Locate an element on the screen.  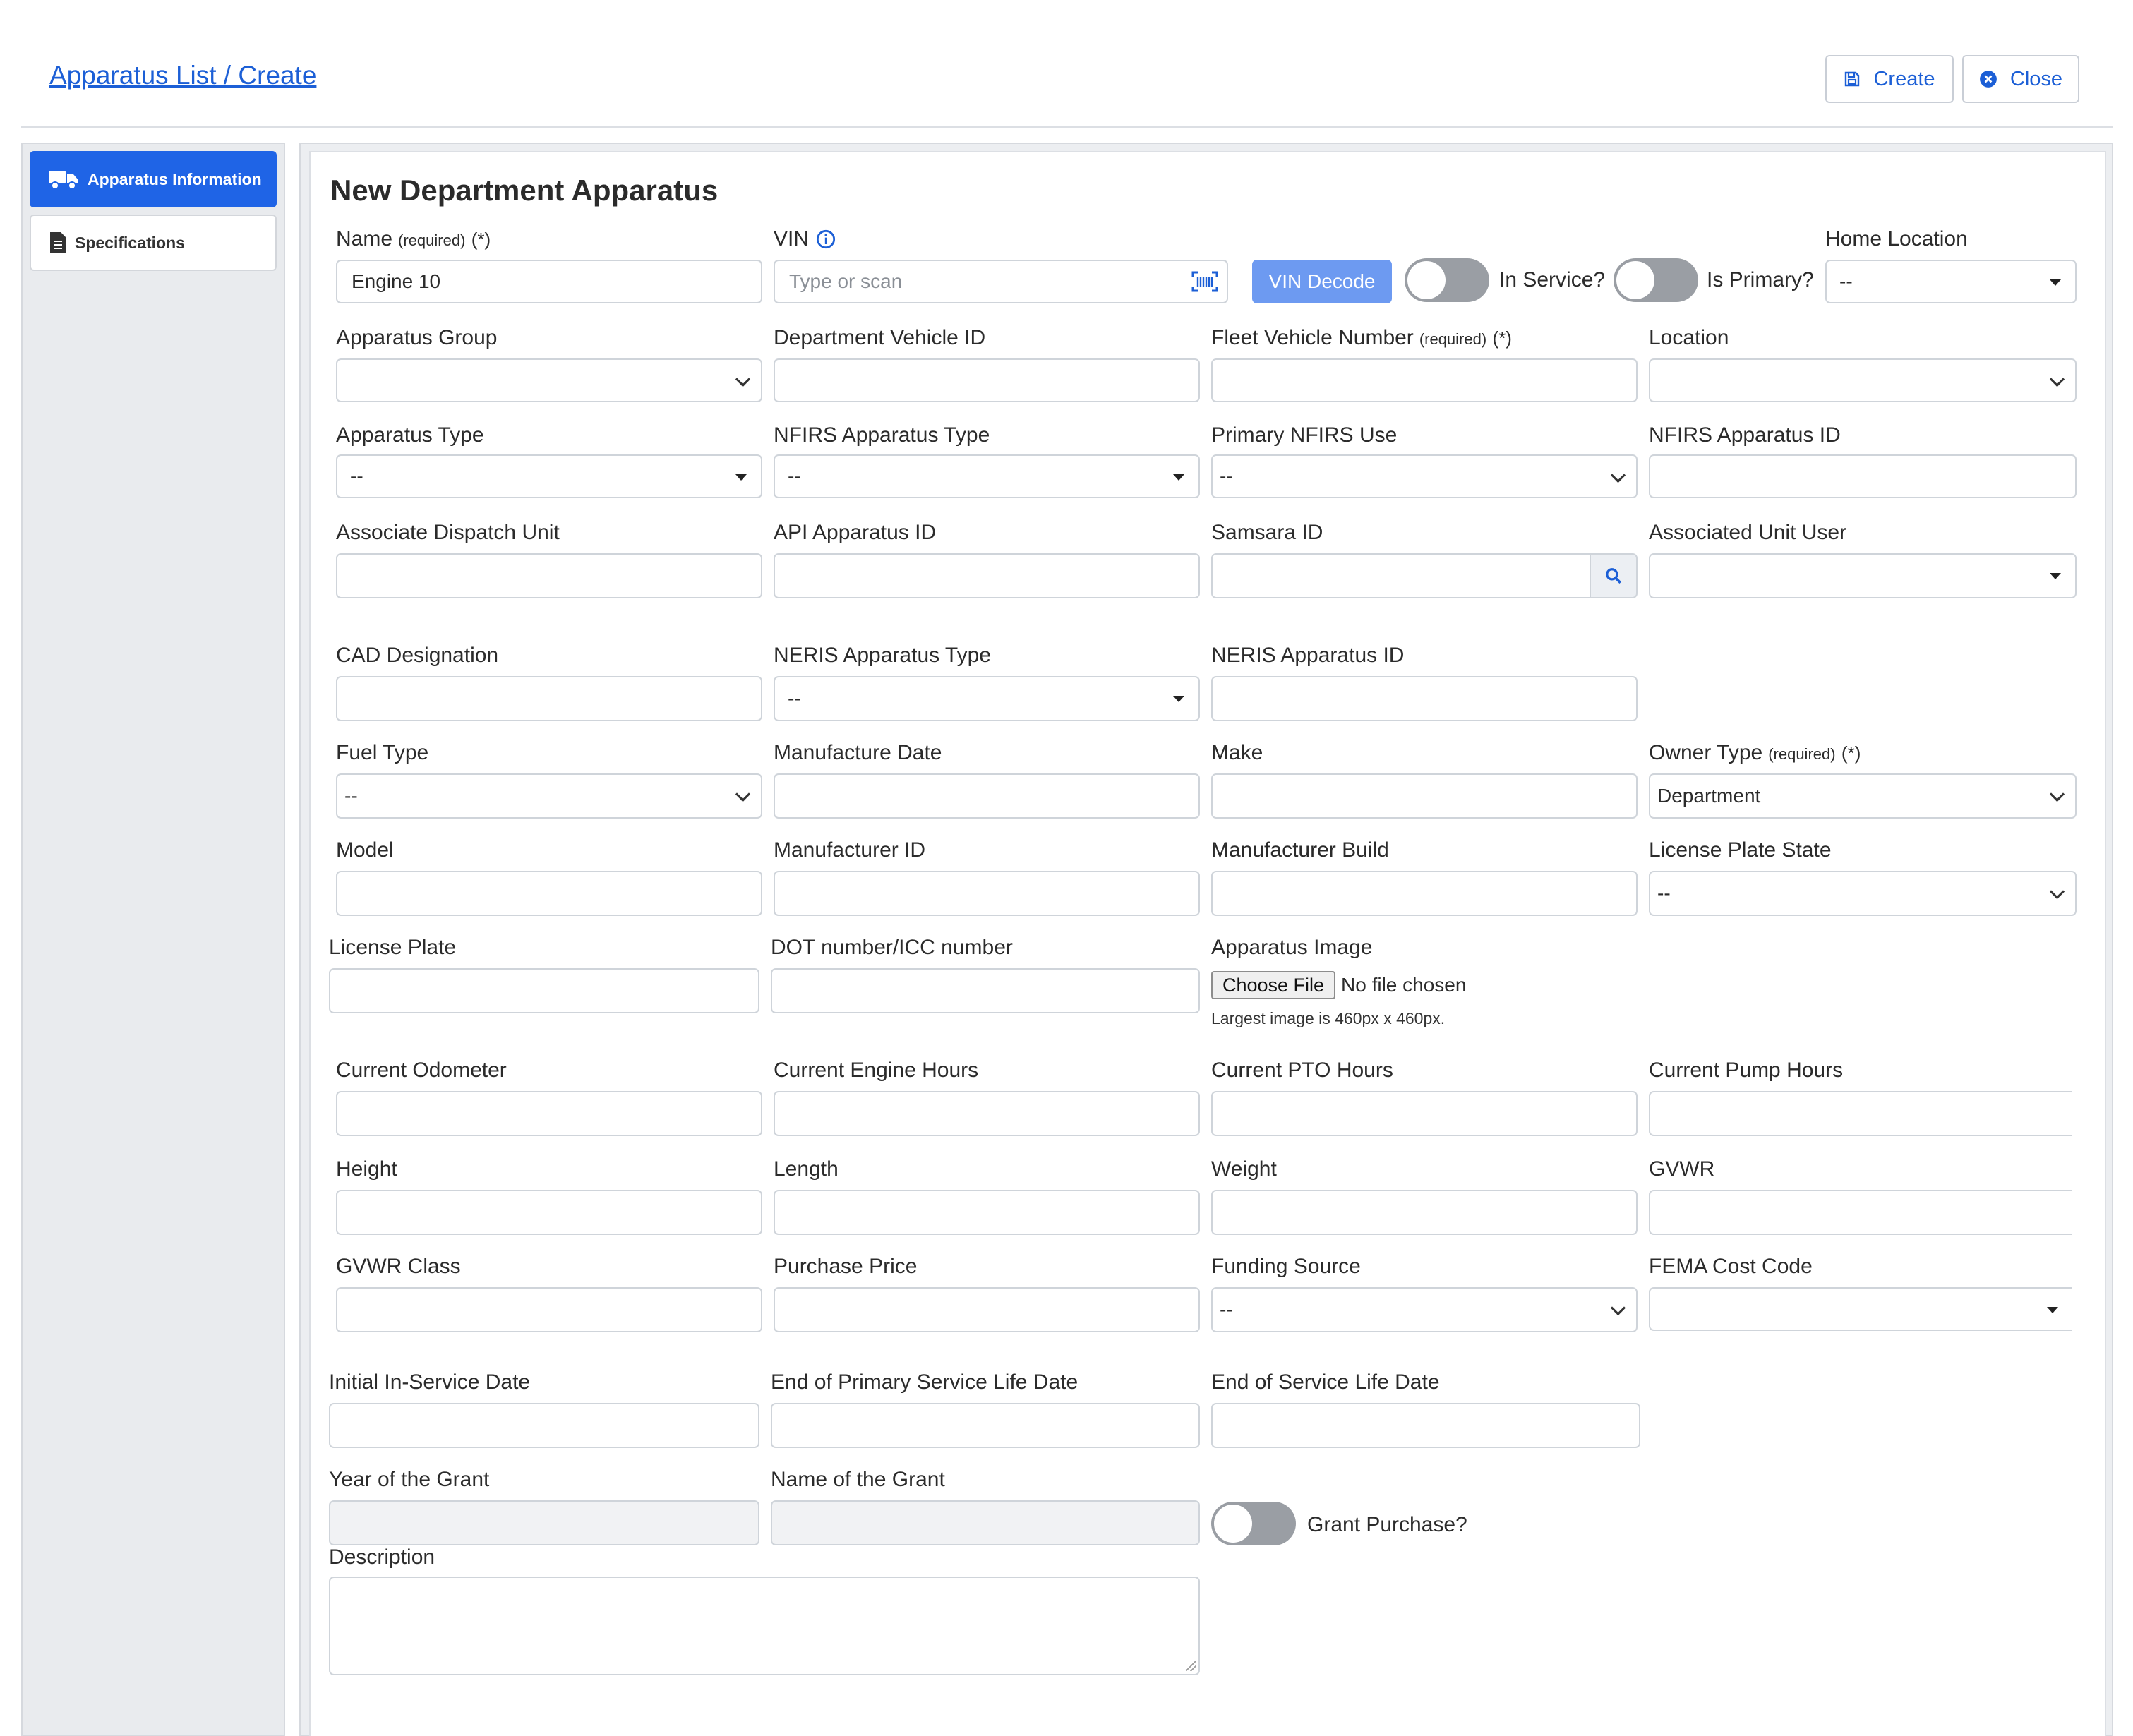
initial-in-service-date-input is located at coordinates (544, 1425).